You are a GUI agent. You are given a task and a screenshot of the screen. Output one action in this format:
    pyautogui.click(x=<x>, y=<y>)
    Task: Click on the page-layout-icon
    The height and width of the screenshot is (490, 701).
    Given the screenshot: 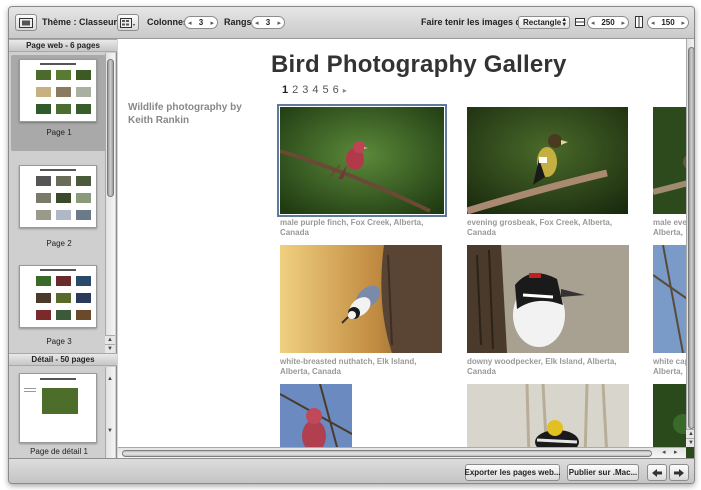 What is the action you would take?
    pyautogui.click(x=127, y=22)
    